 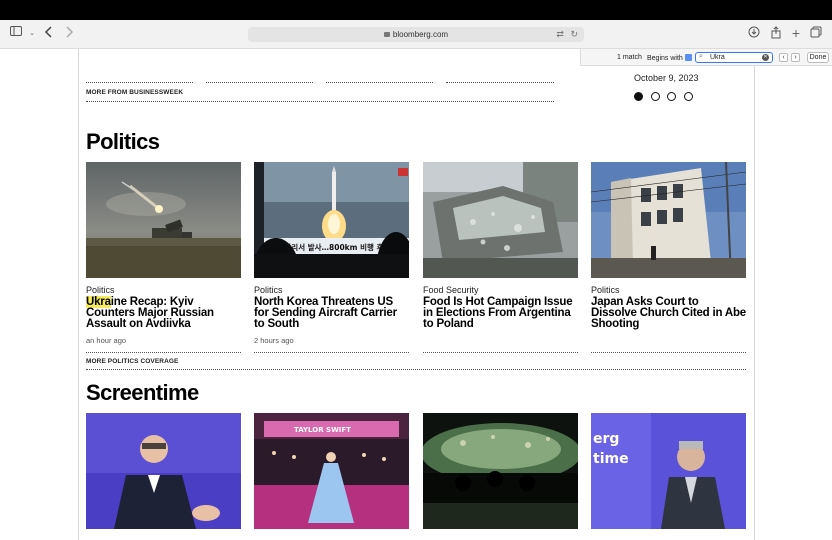 What do you see at coordinates (50, 34) in the screenshot?
I see `back-icon` at bounding box center [50, 34].